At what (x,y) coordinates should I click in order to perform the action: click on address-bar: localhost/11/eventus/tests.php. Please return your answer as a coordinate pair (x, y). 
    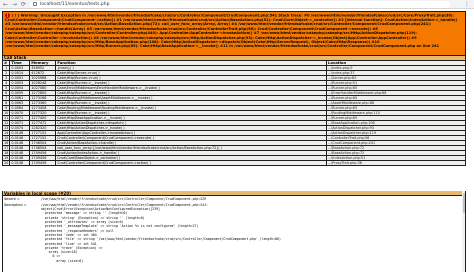
    Looking at the image, I should click on (240, 4).